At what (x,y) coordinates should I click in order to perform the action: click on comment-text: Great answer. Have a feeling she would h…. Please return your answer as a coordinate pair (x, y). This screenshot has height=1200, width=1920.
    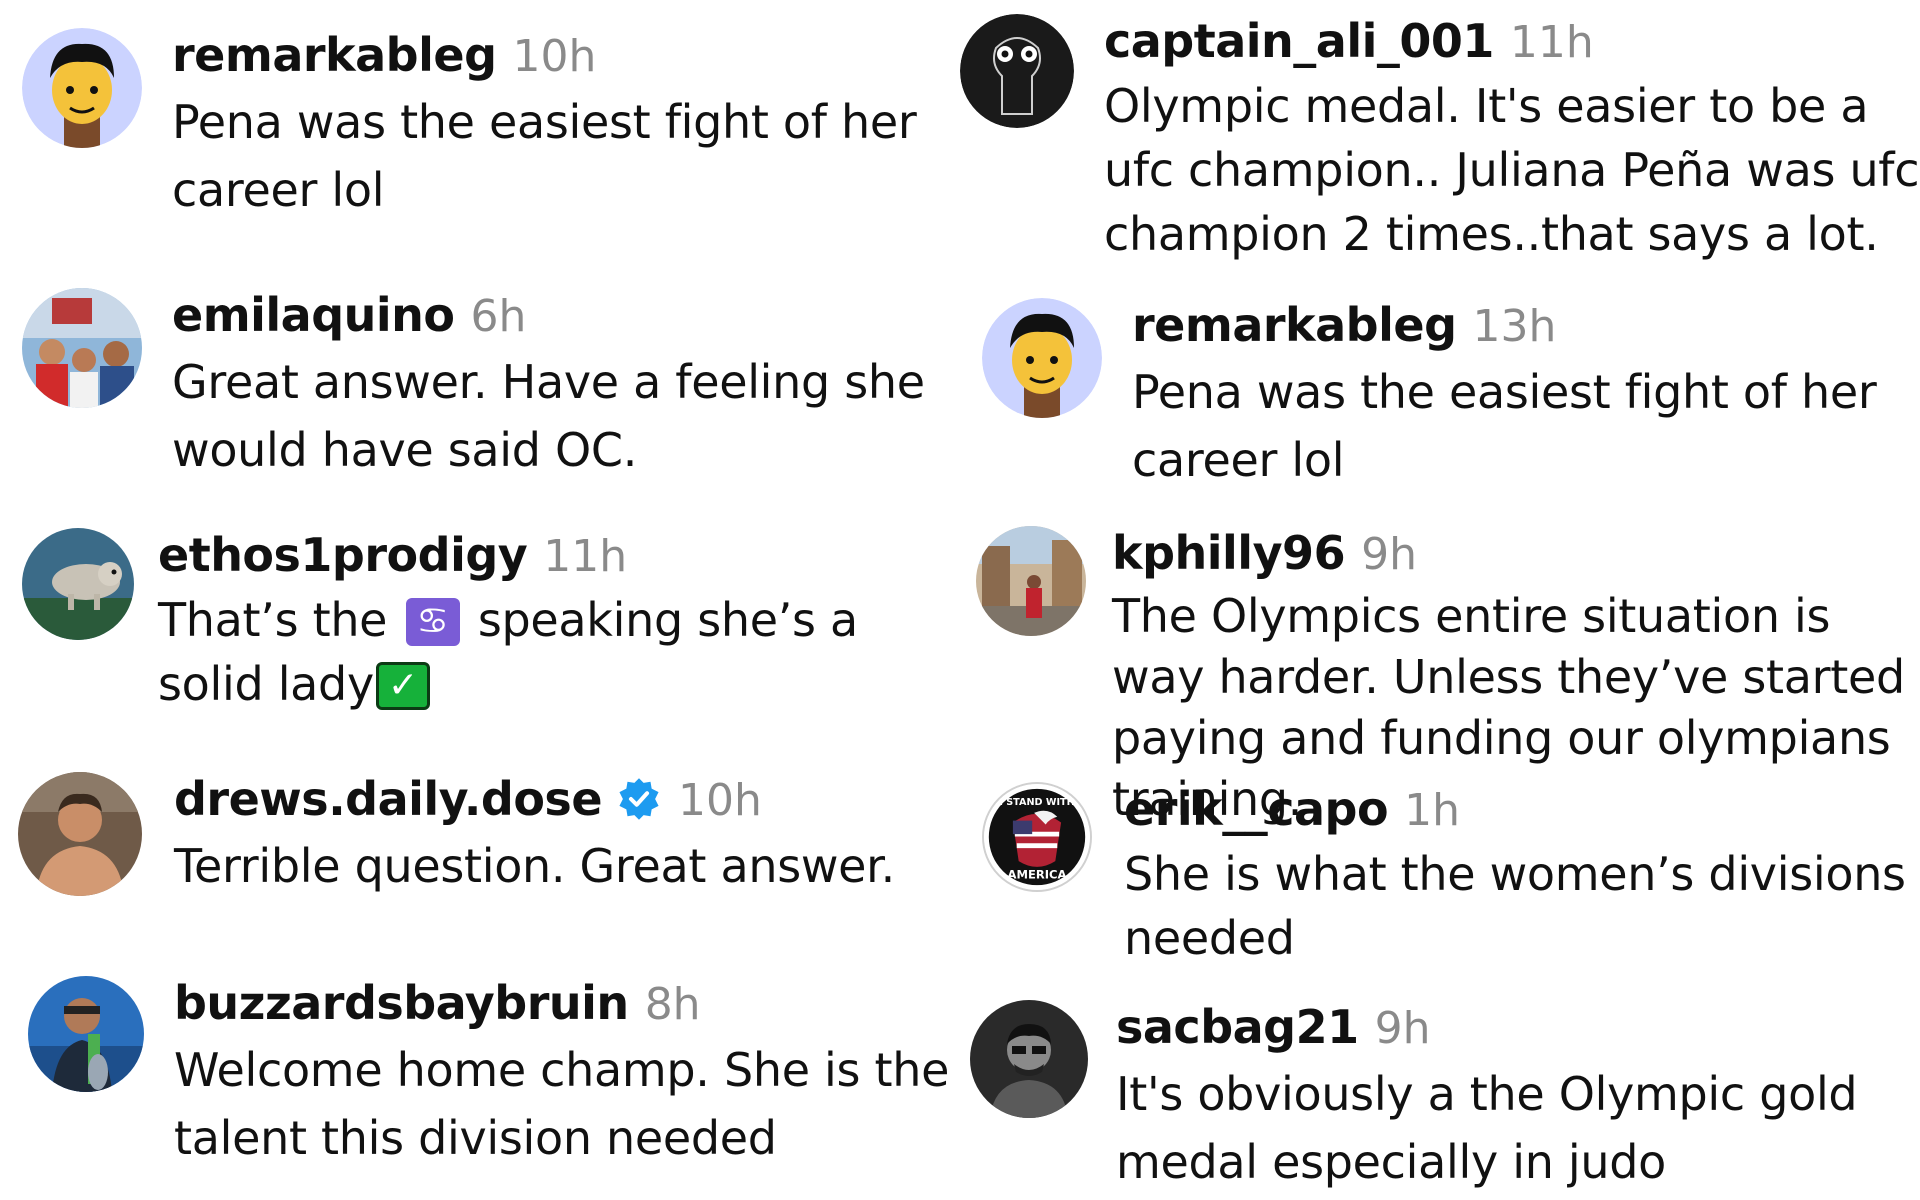
    Looking at the image, I should click on (548, 416).